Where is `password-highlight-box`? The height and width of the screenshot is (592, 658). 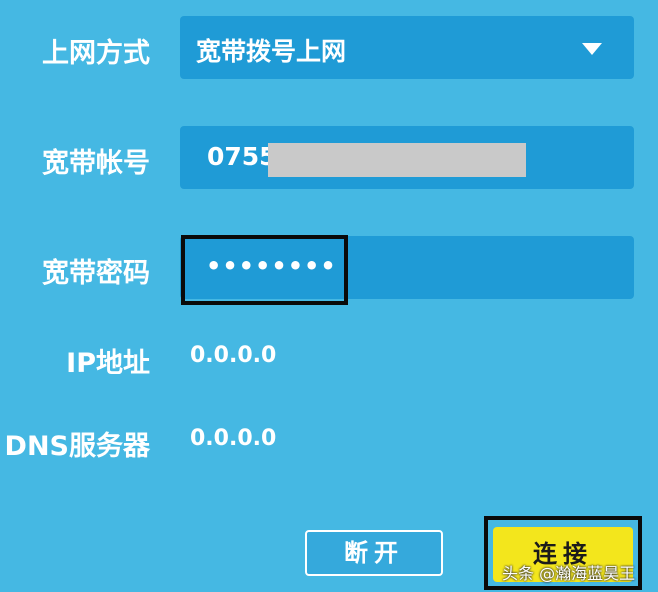
password-highlight-box is located at coordinates (264, 270).